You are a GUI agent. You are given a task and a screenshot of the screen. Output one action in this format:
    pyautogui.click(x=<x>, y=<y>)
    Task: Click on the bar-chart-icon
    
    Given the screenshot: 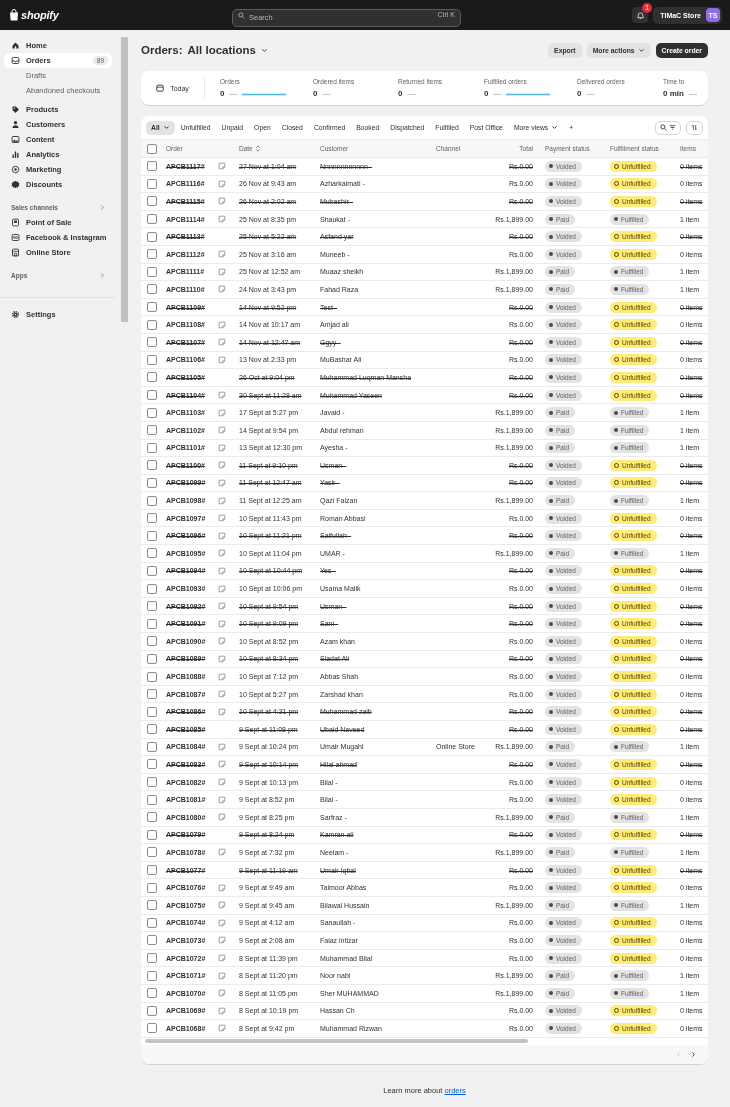 What is the action you would take?
    pyautogui.click(x=15, y=154)
    